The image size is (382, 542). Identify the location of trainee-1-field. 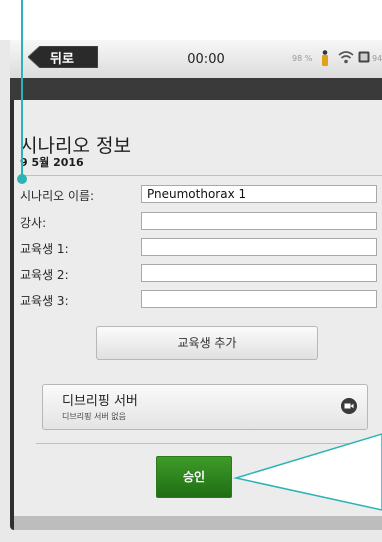
(259, 247).